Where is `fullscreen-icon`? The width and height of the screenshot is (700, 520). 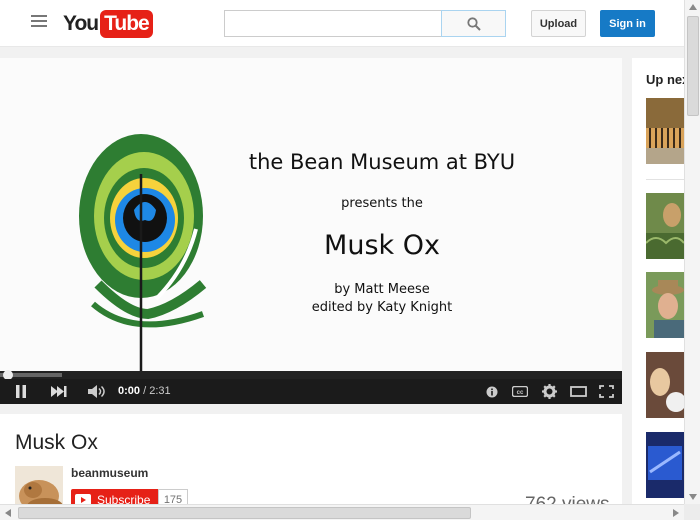 fullscreen-icon is located at coordinates (606, 391).